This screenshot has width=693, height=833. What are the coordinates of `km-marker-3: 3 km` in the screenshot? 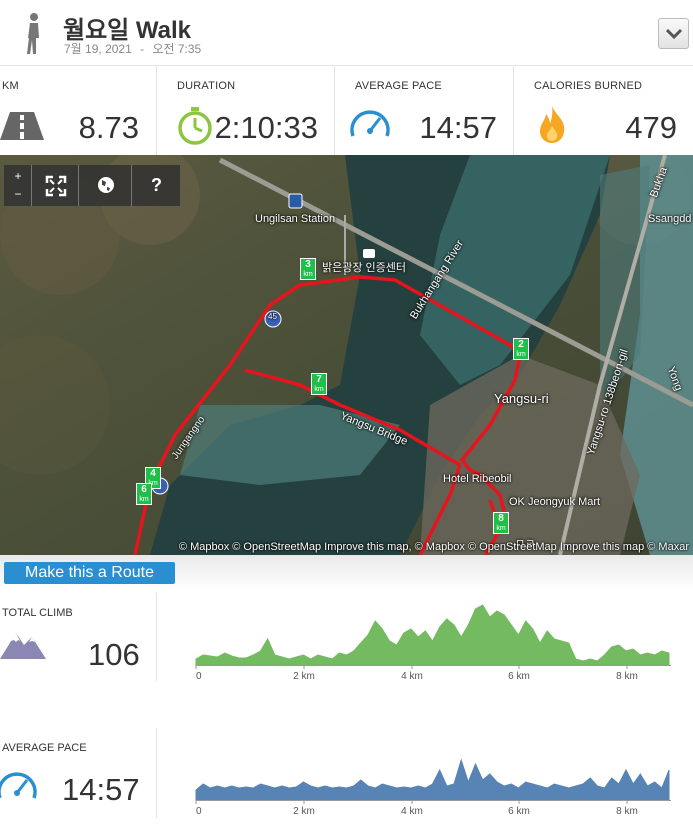 It's located at (308, 269).